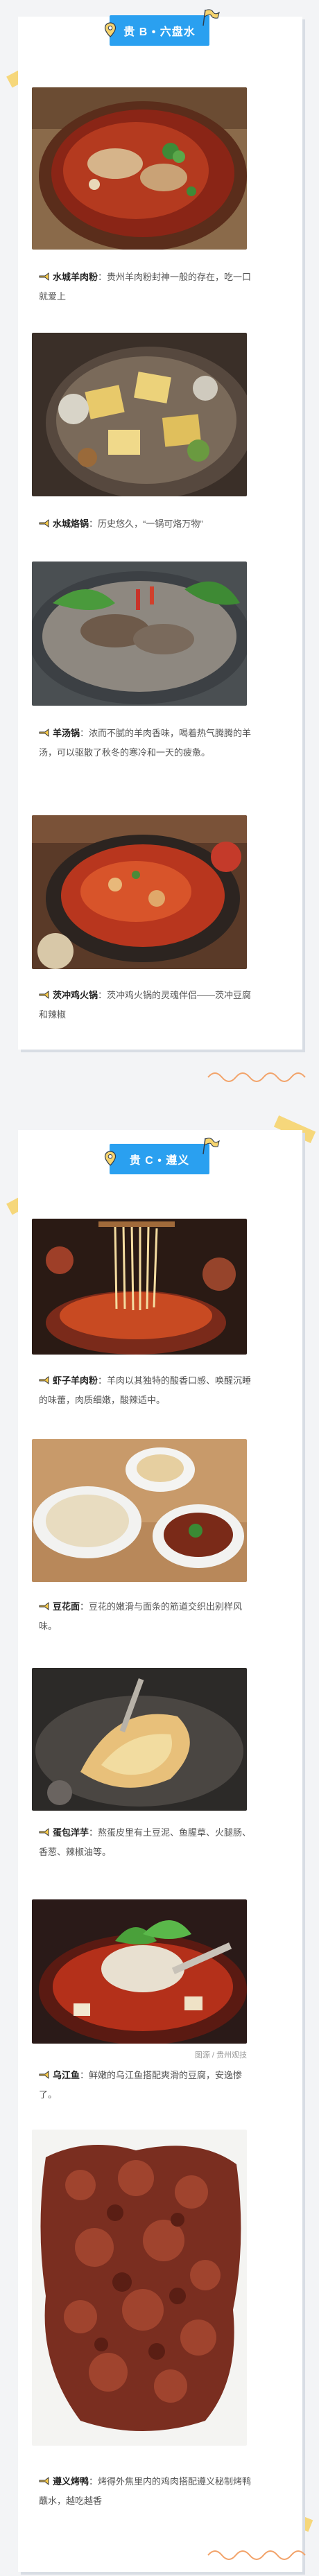 The image size is (319, 2576). I want to click on caption-item: 乌江鱼：鲜嫩的乌江鱼搭配爽滑的豆腐，安逸惨了。, so click(149, 2085).